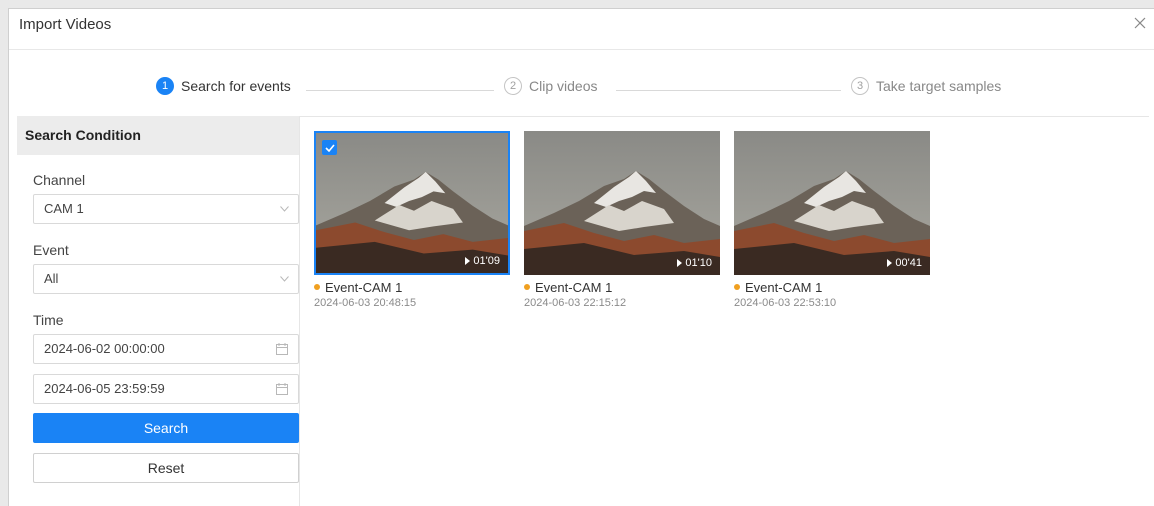 This screenshot has width=1154, height=506. What do you see at coordinates (486, 261) in the screenshot?
I see `duration-text: 01'09` at bounding box center [486, 261].